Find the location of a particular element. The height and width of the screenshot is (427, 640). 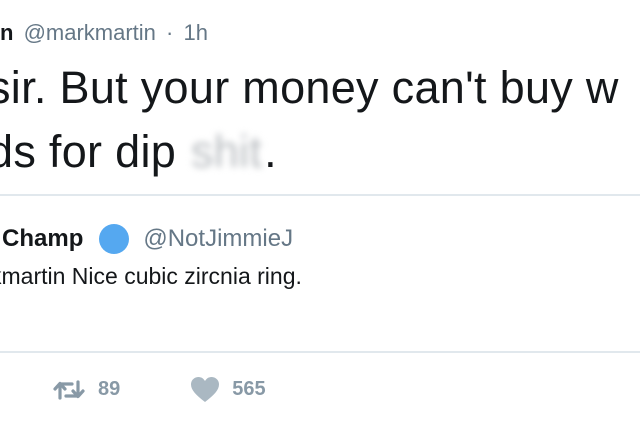

like-button: 565 is located at coordinates (228, 389).